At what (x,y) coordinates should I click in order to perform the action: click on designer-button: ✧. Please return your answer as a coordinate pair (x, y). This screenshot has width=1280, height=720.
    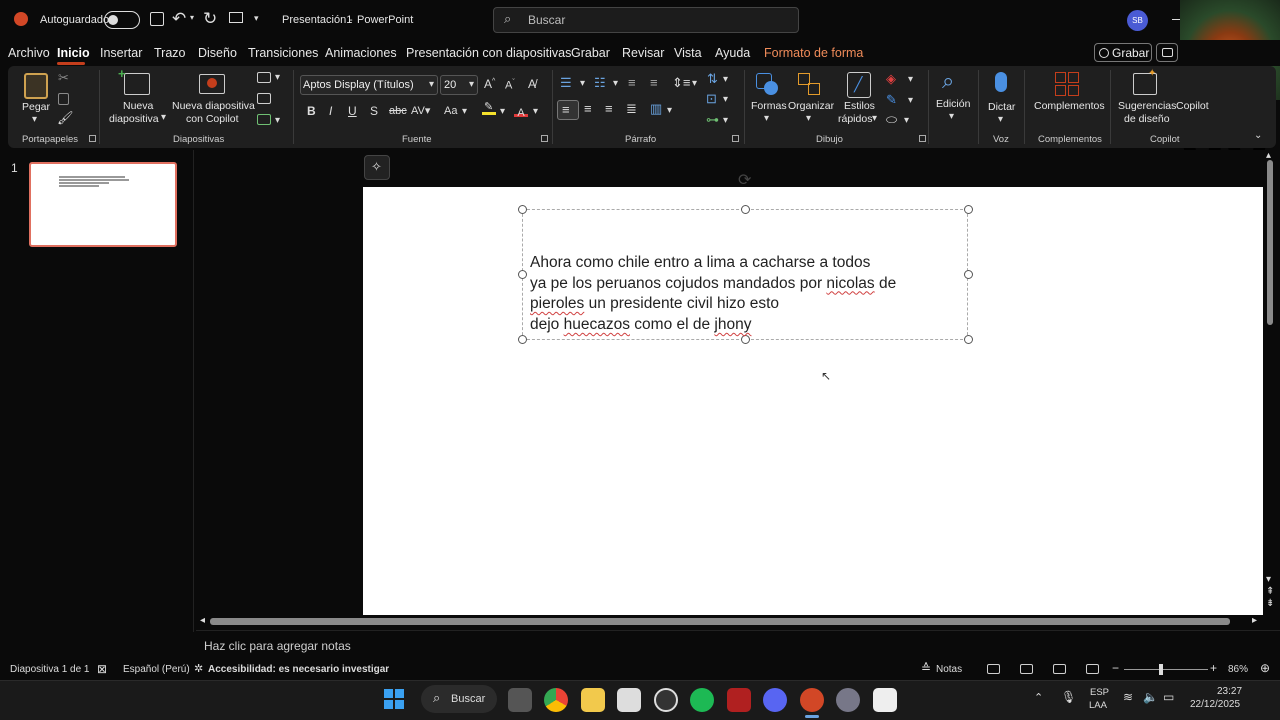
    Looking at the image, I should click on (377, 167).